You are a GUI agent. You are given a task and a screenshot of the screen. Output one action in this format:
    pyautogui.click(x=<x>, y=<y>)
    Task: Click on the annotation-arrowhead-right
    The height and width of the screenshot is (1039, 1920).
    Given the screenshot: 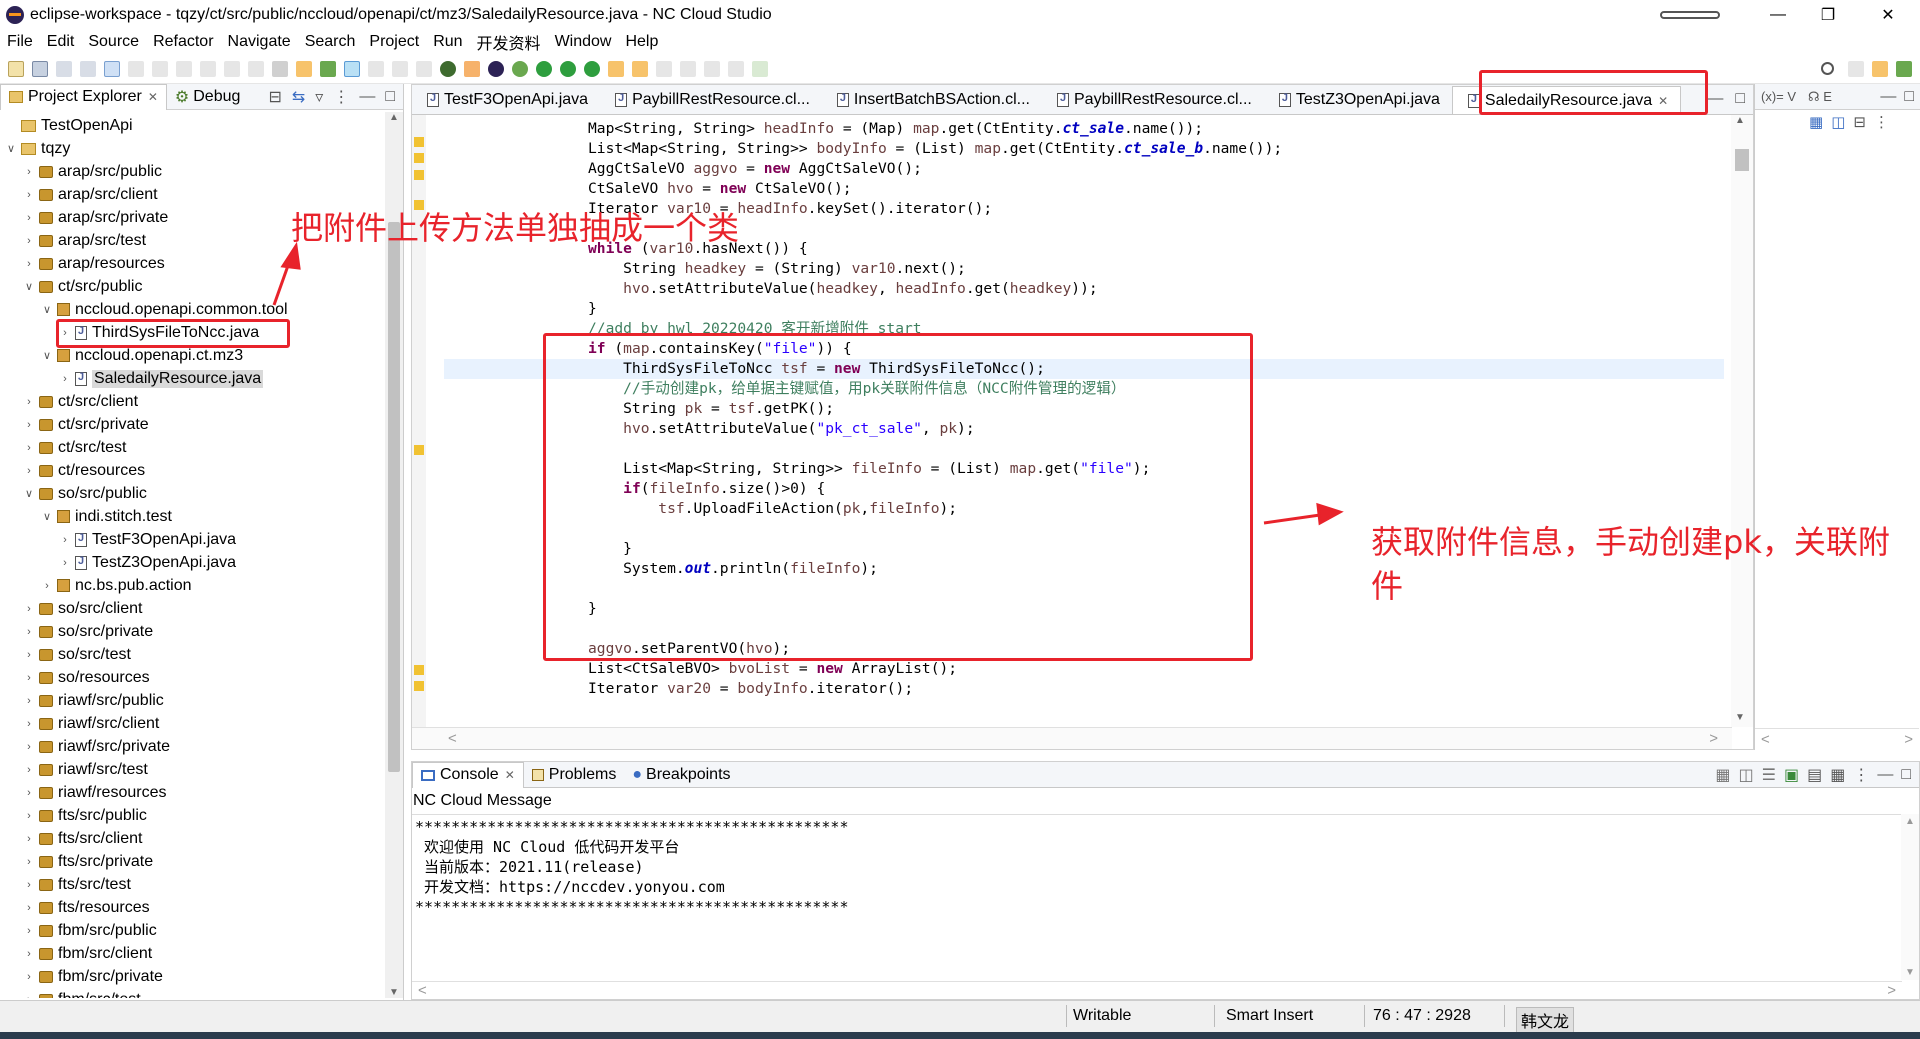 What is the action you would take?
    pyautogui.click(x=1330, y=514)
    